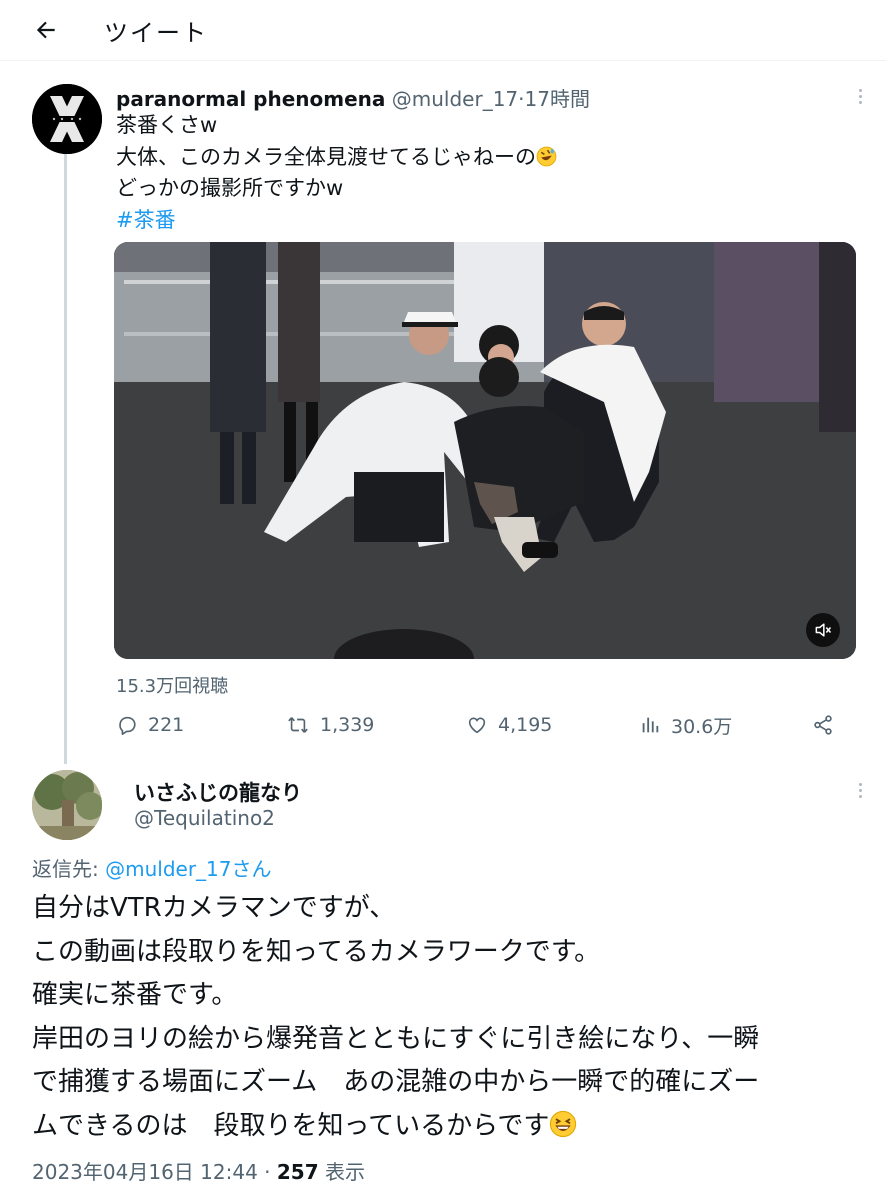 This screenshot has width=886, height=1200. What do you see at coordinates (396, 1038) in the screenshot?
I see `reply-line: 岸田のヨリの絵から爆発音とともにすぐに引き絵になり、一瞬` at bounding box center [396, 1038].